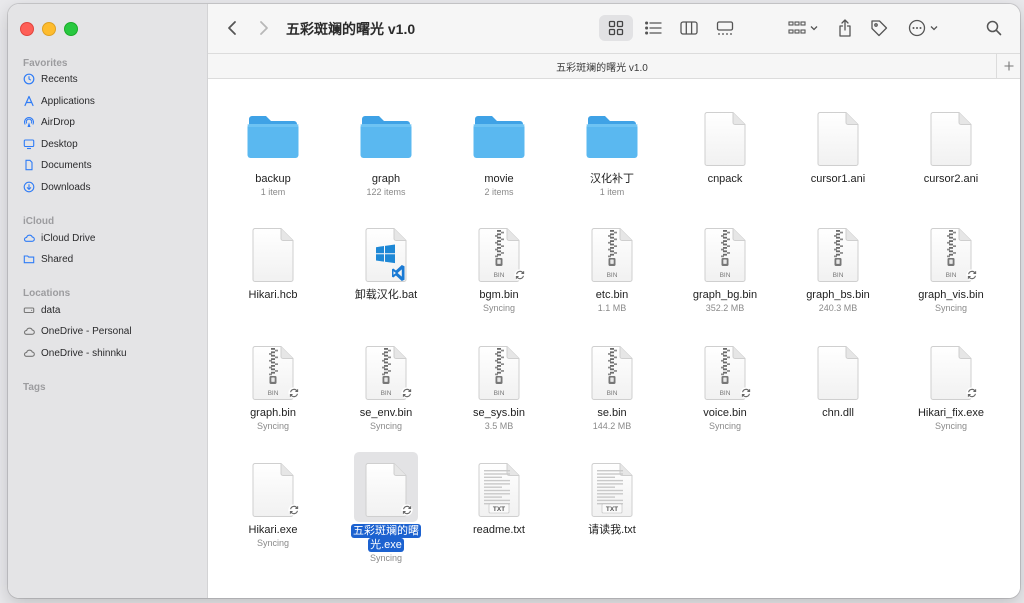 Image resolution: width=1024 pixels, height=603 pixels. Describe the element at coordinates (689, 28) in the screenshot. I see `column-view-button` at that location.